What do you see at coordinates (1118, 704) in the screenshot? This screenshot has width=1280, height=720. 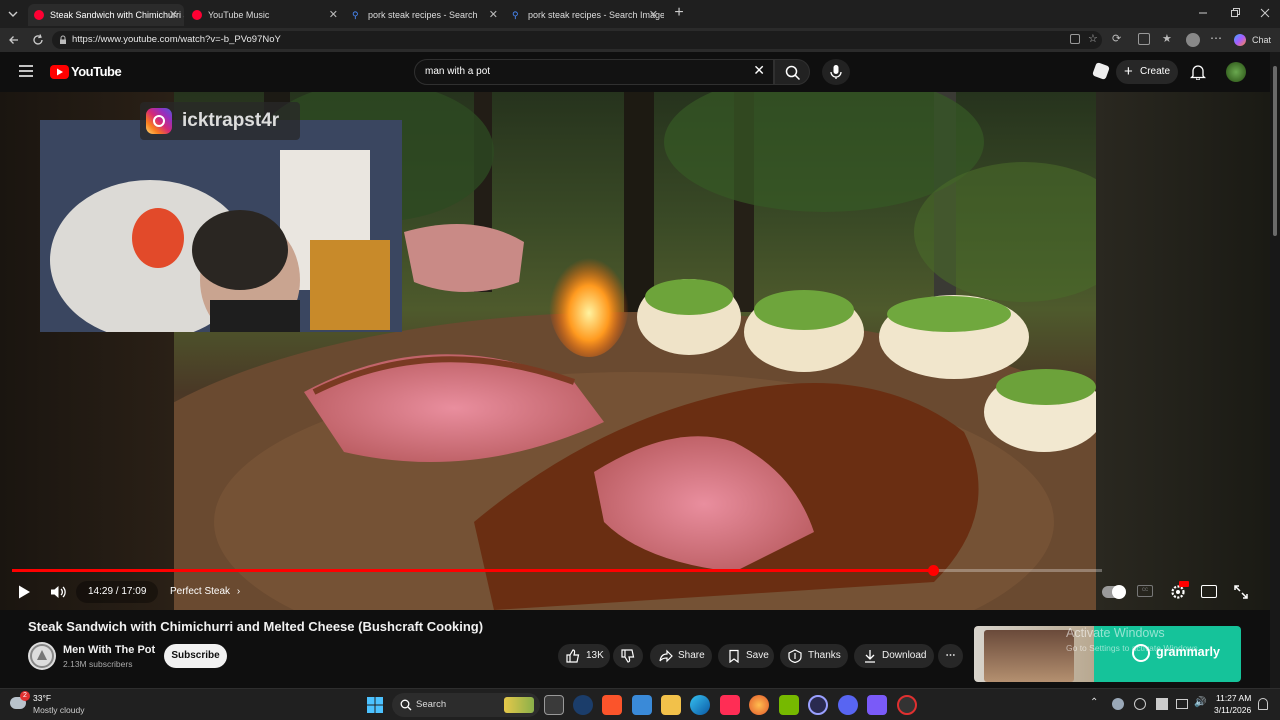 I see `steam-tray-icon` at bounding box center [1118, 704].